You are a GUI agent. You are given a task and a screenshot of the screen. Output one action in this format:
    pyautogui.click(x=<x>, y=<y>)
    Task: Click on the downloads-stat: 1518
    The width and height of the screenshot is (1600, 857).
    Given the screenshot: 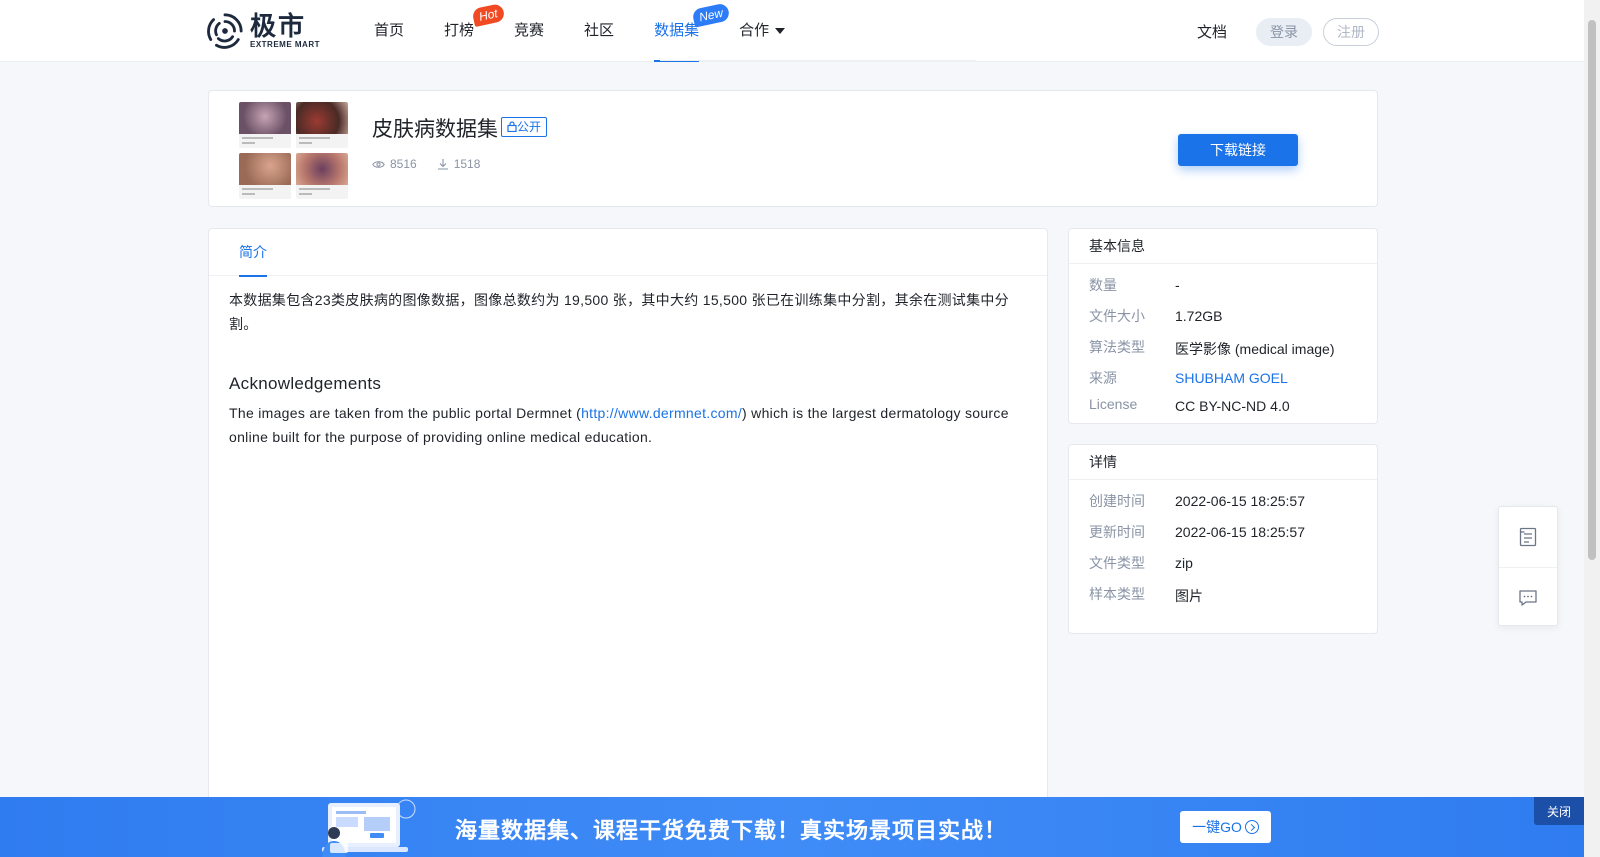 What is the action you would take?
    pyautogui.click(x=459, y=164)
    